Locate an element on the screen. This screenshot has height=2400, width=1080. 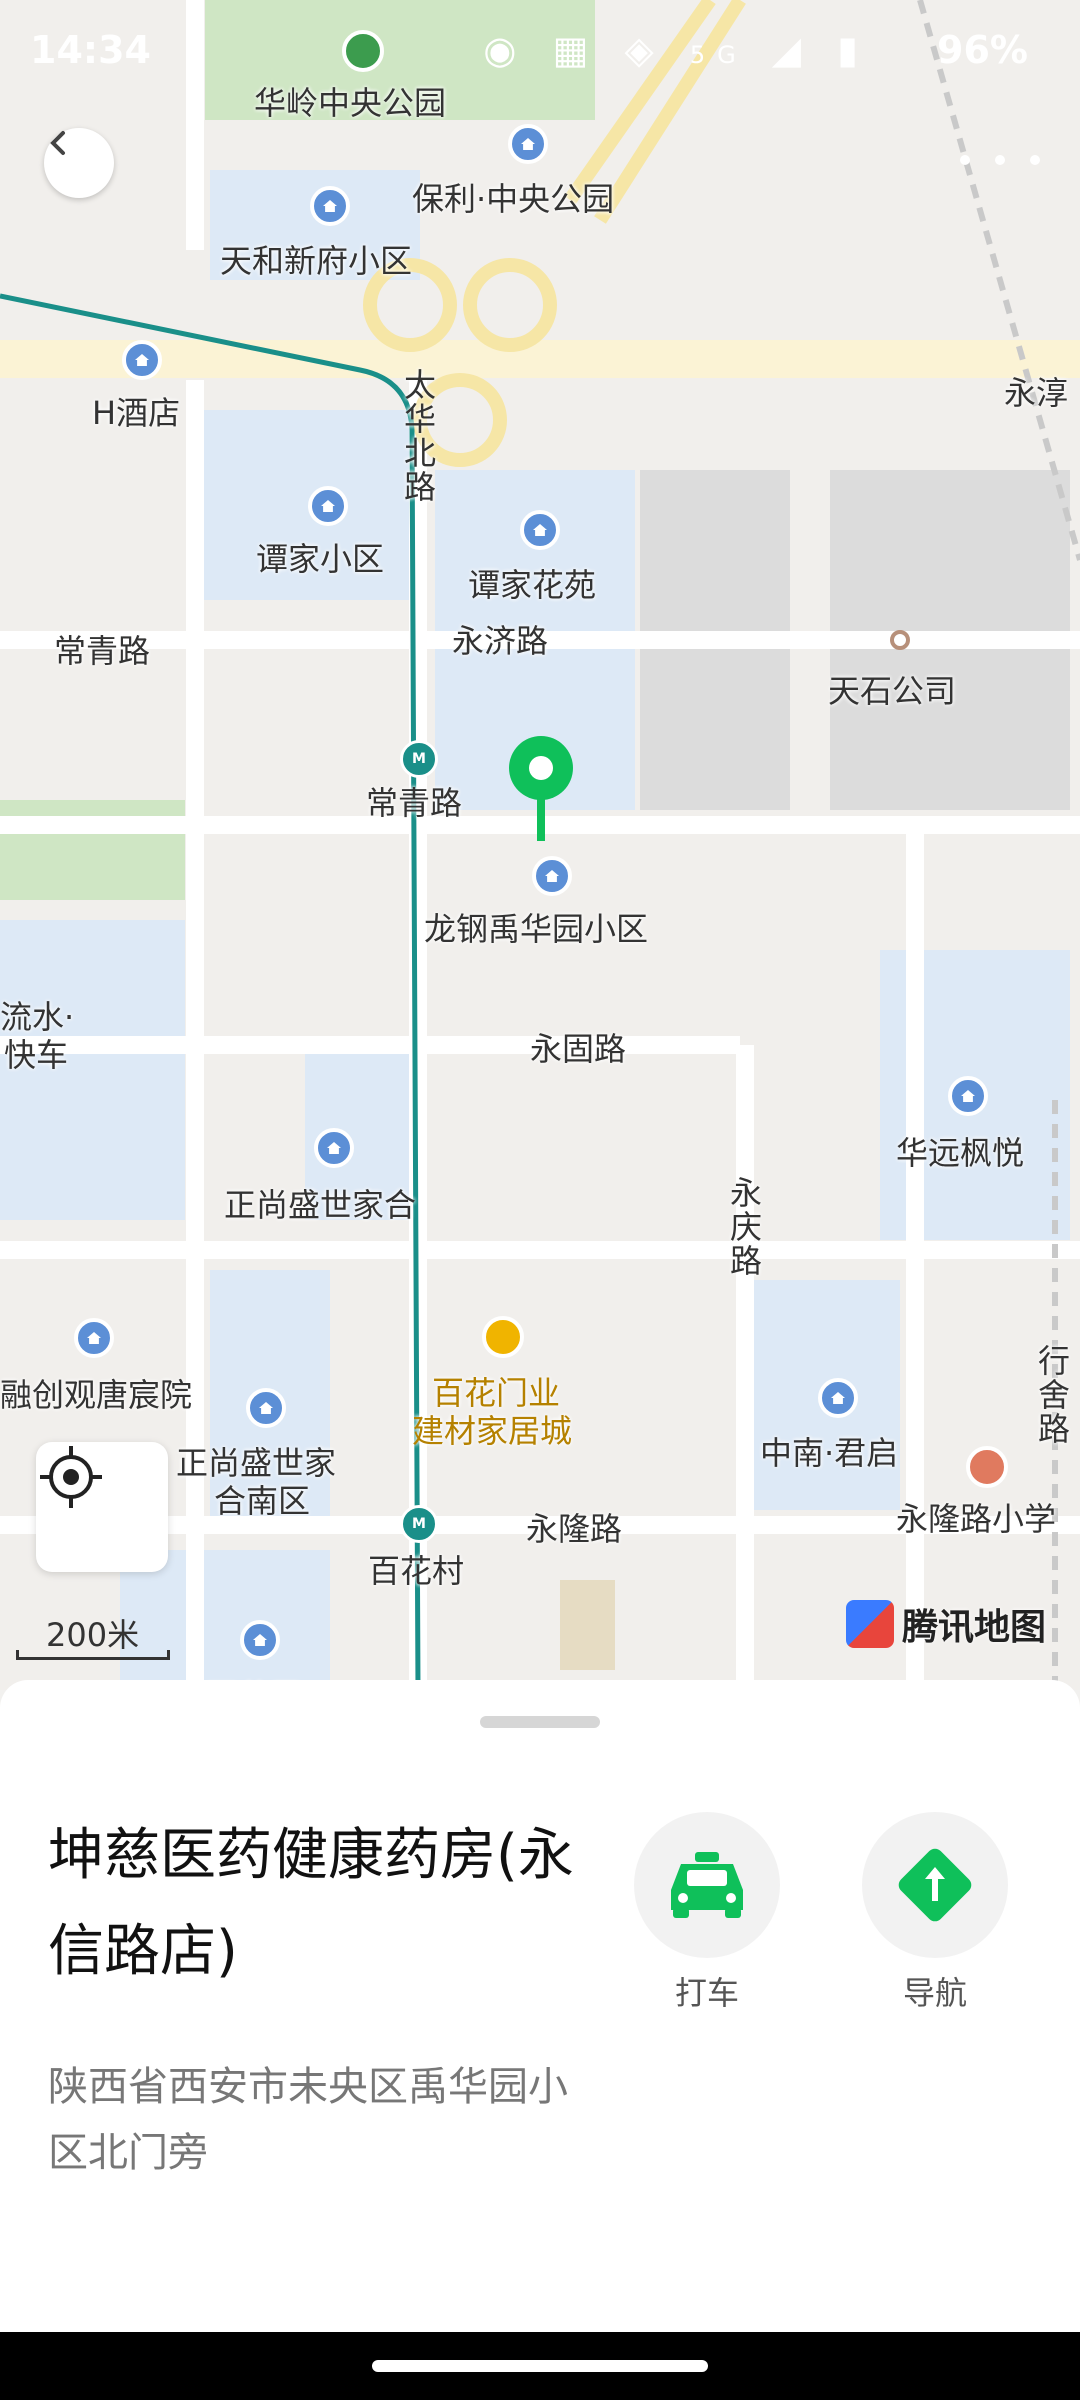
map-label: 天石公司 is located at coordinates (892, 691).